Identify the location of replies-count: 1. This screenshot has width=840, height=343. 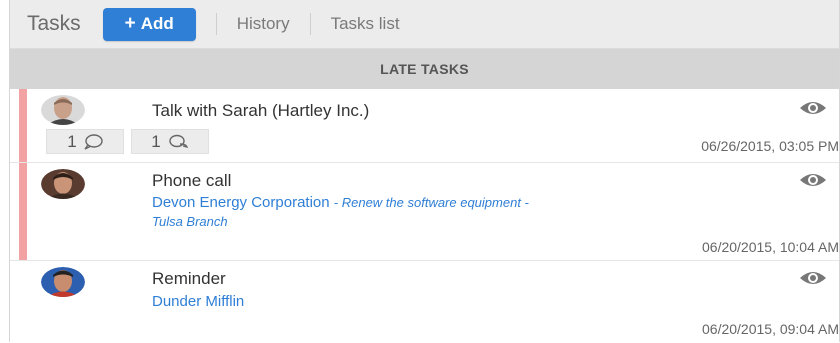
(156, 141).